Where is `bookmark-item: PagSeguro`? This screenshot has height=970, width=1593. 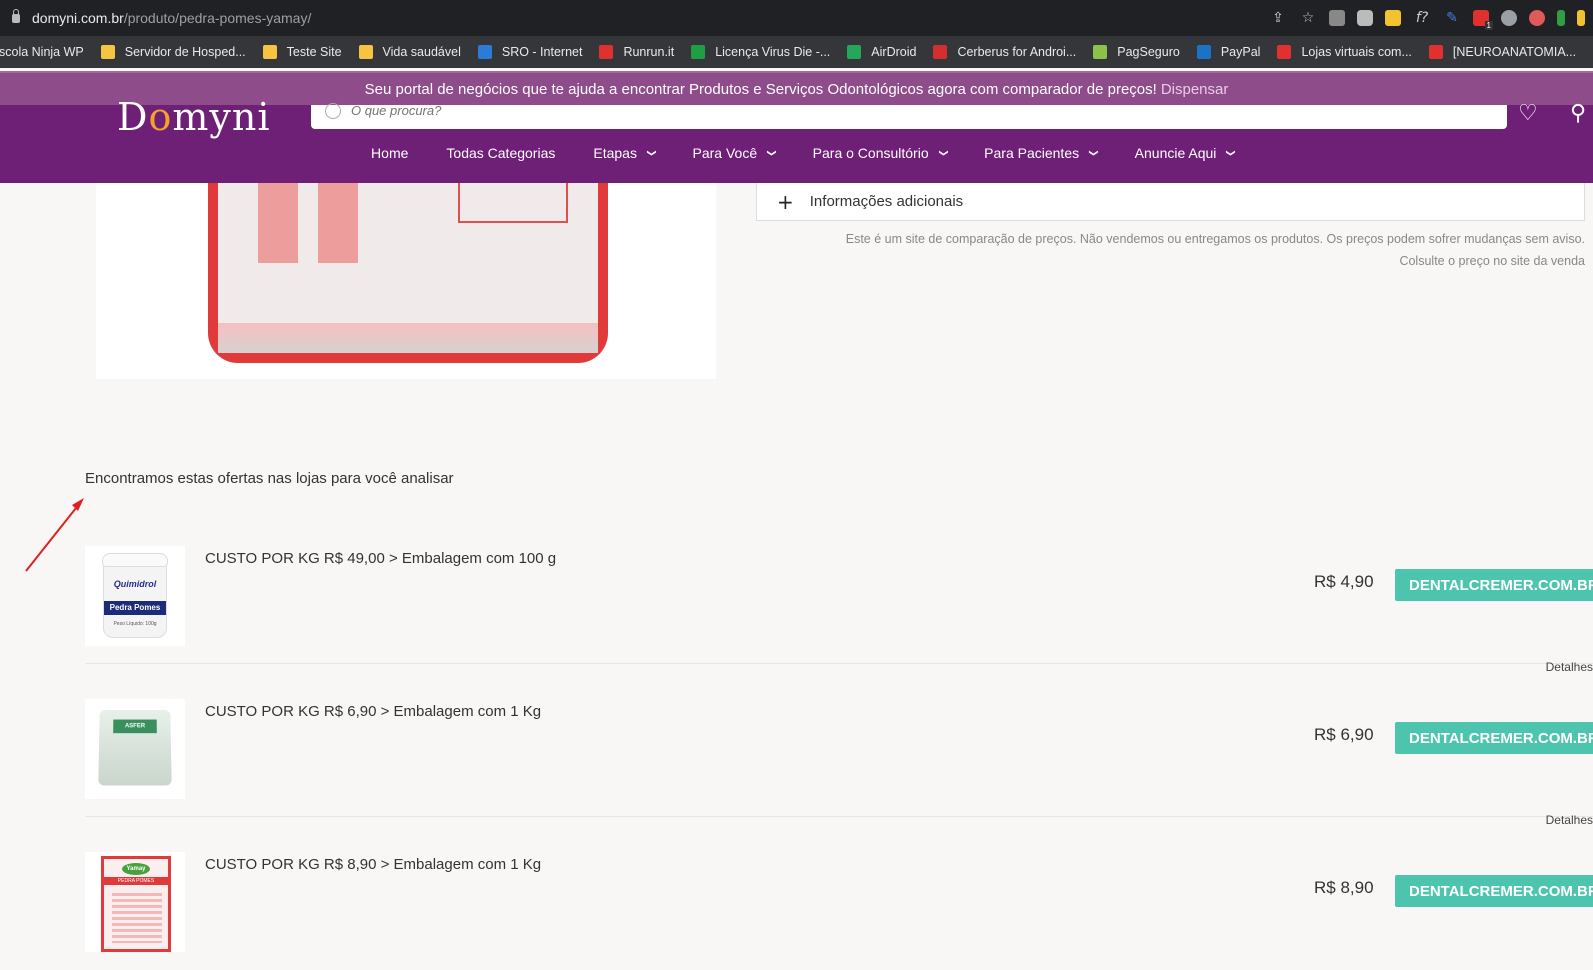
bookmark-item: PagSeguro is located at coordinates (1136, 52).